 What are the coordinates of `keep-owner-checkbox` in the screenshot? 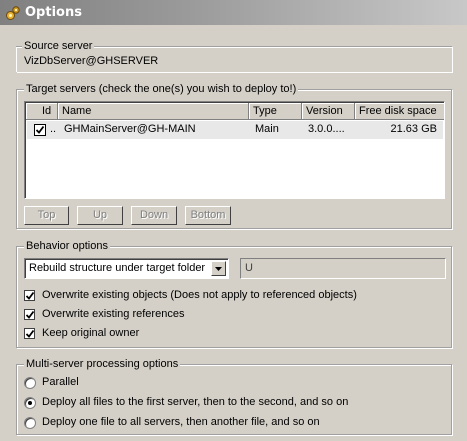 It's located at (29, 333).